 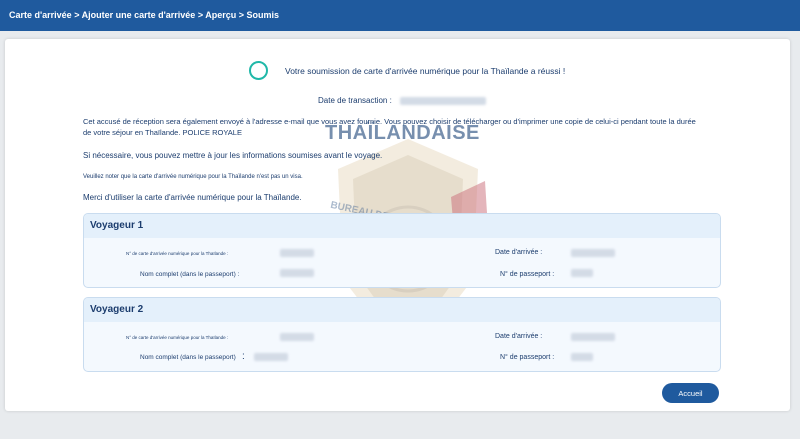 I want to click on breadcrumb-preview: Aperçu, so click(x=220, y=15).